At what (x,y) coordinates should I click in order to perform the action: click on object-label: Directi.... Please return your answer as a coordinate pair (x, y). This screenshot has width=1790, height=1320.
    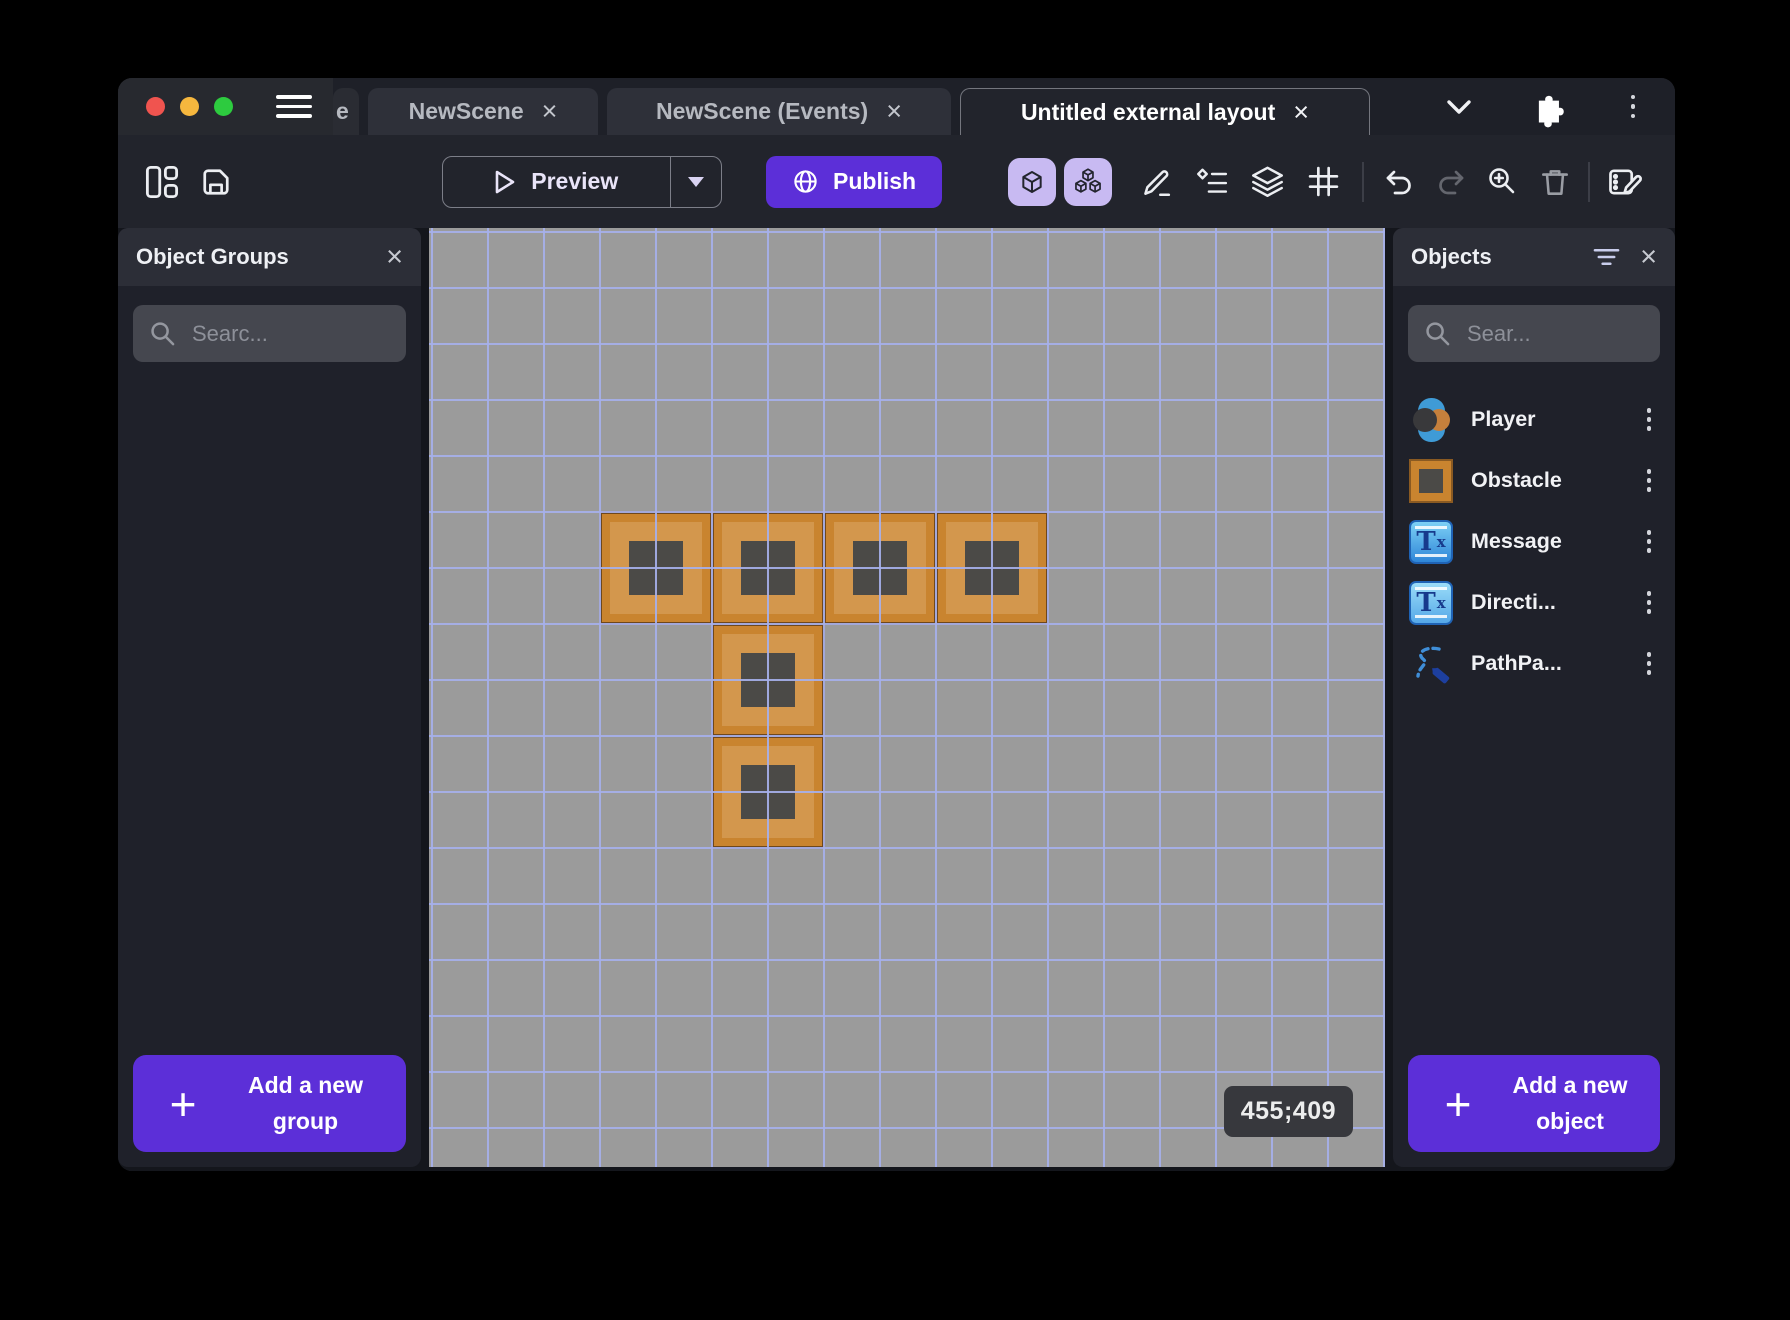
    Looking at the image, I should click on (1513, 602).